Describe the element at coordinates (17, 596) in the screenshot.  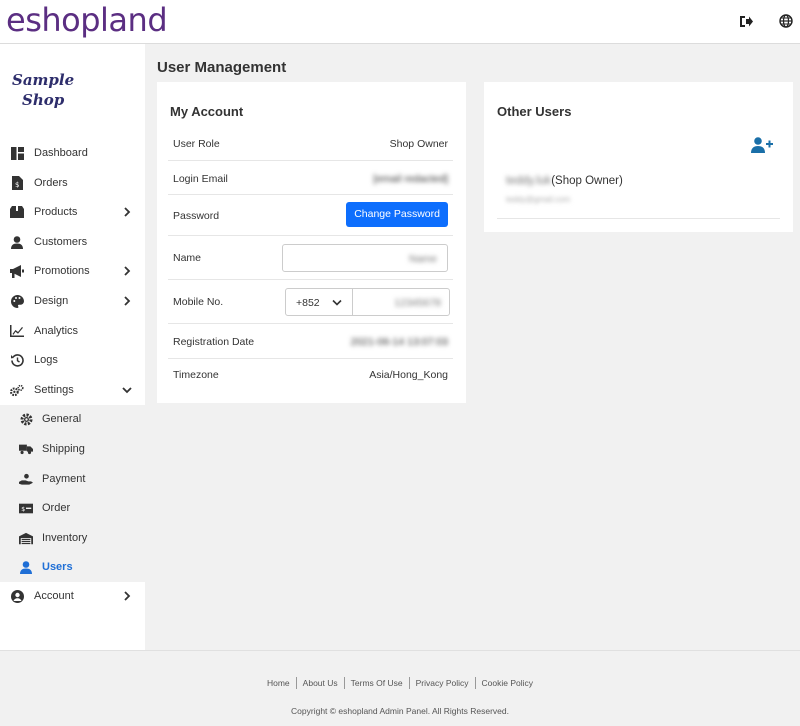
I see `user-circle-icon` at that location.